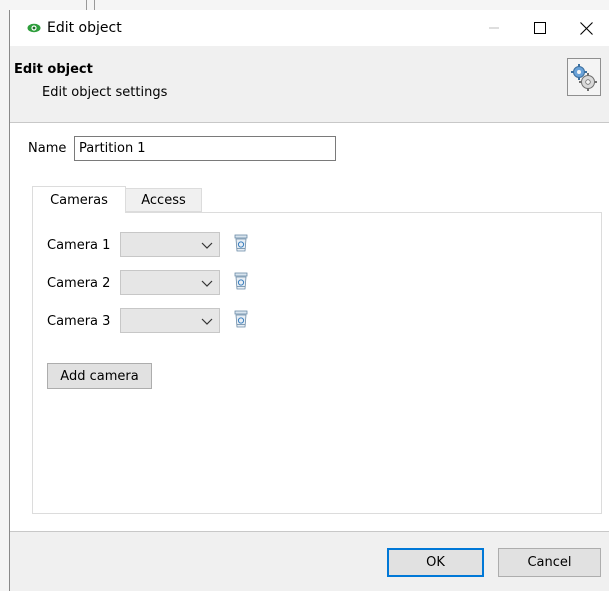 This screenshot has height=591, width=609. I want to click on close-icon, so click(586, 28).